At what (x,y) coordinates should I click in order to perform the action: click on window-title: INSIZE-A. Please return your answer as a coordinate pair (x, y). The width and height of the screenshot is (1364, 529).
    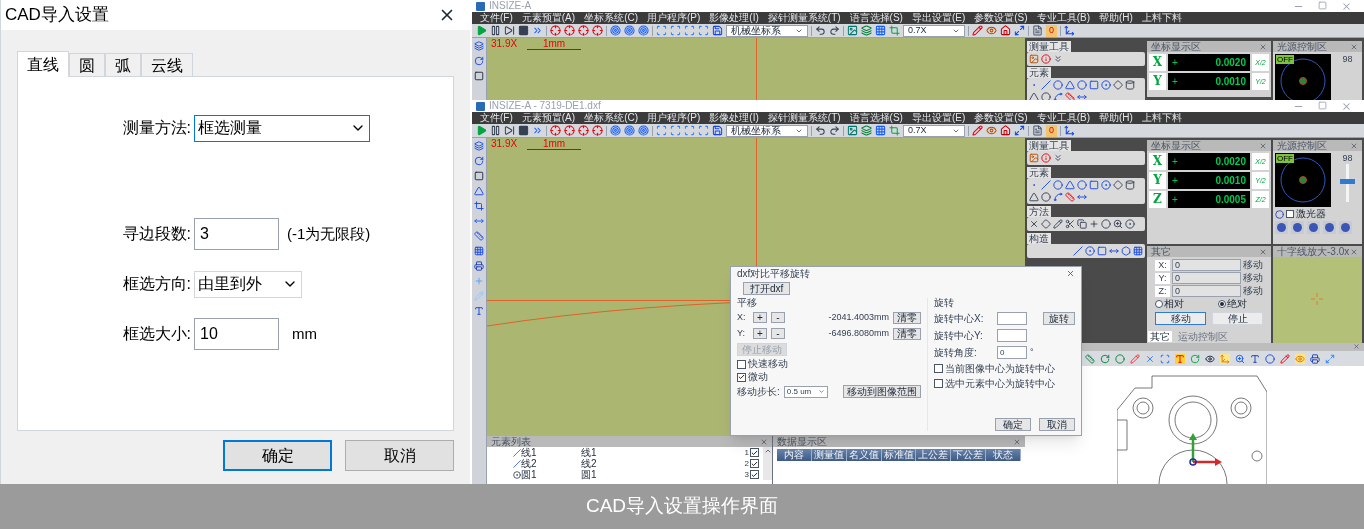
    Looking at the image, I should click on (510, 6).